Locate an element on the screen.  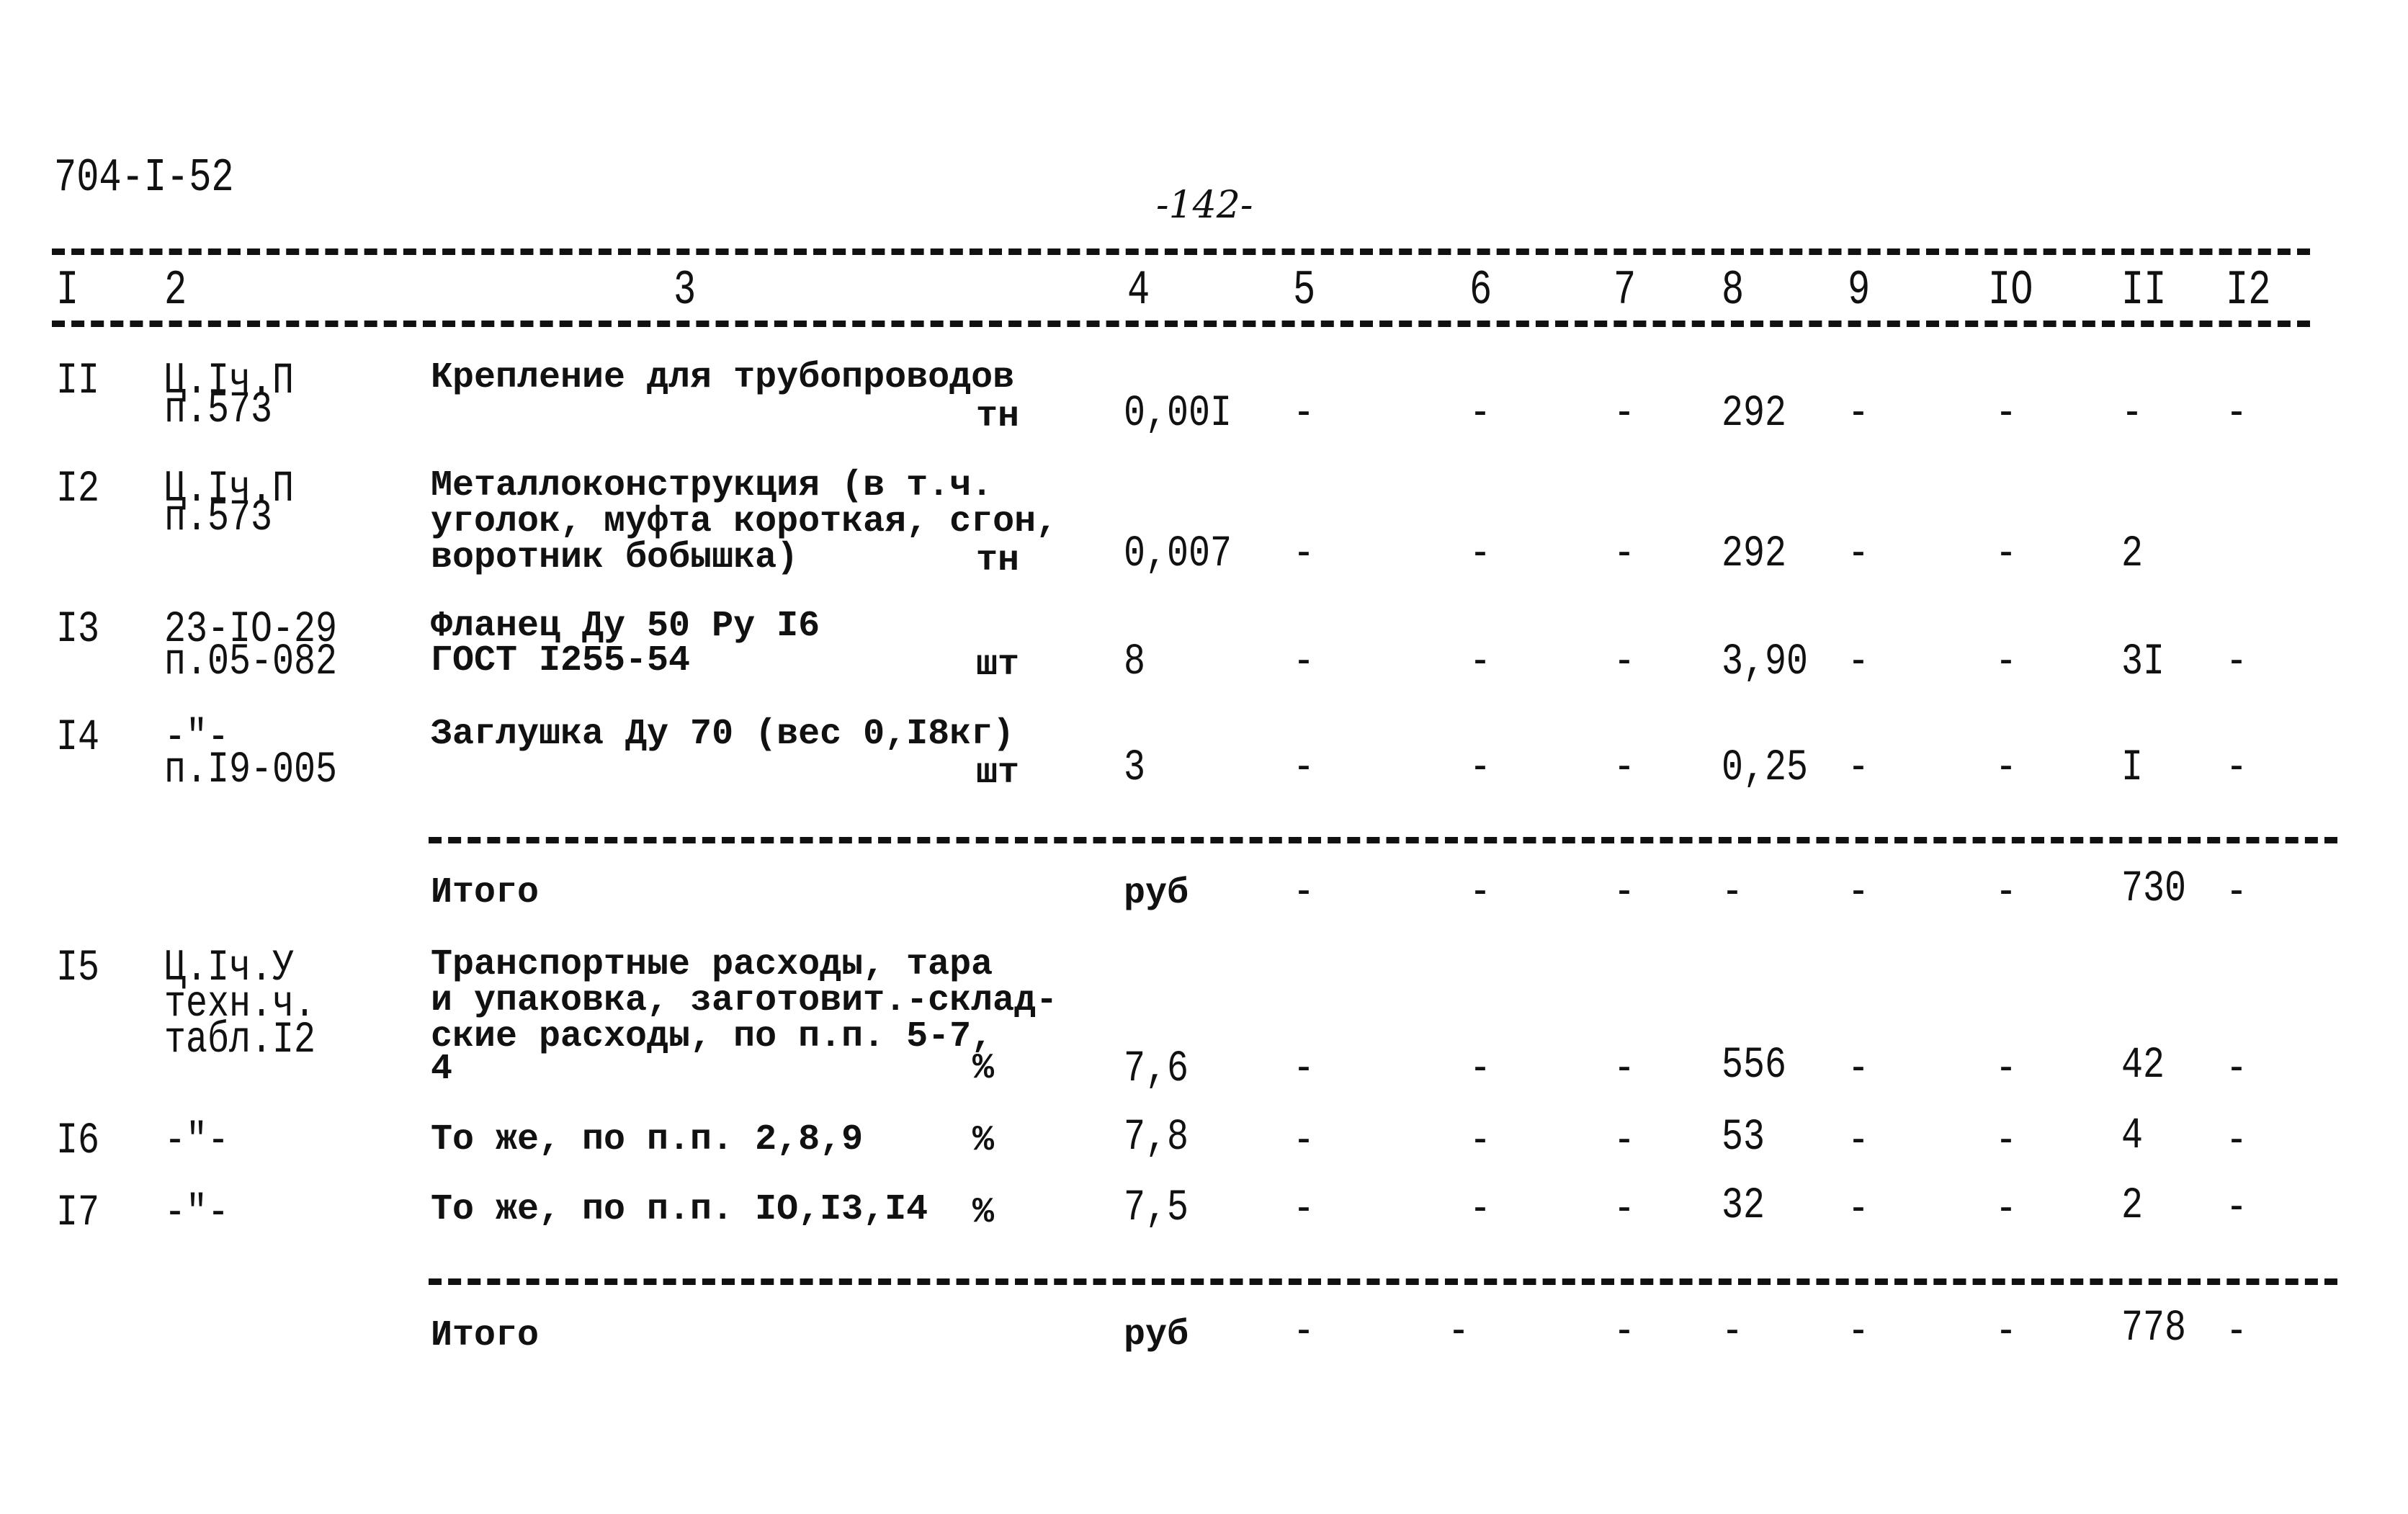
row-unit: шт is located at coordinates (998, 773).